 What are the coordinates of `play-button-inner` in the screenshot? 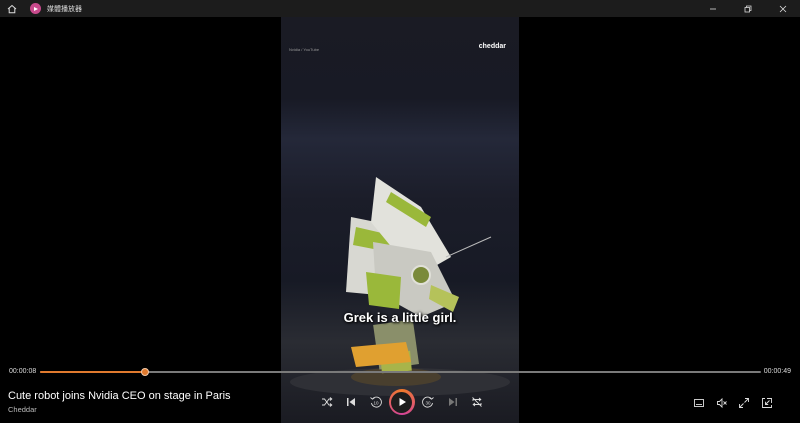 It's located at (402, 402).